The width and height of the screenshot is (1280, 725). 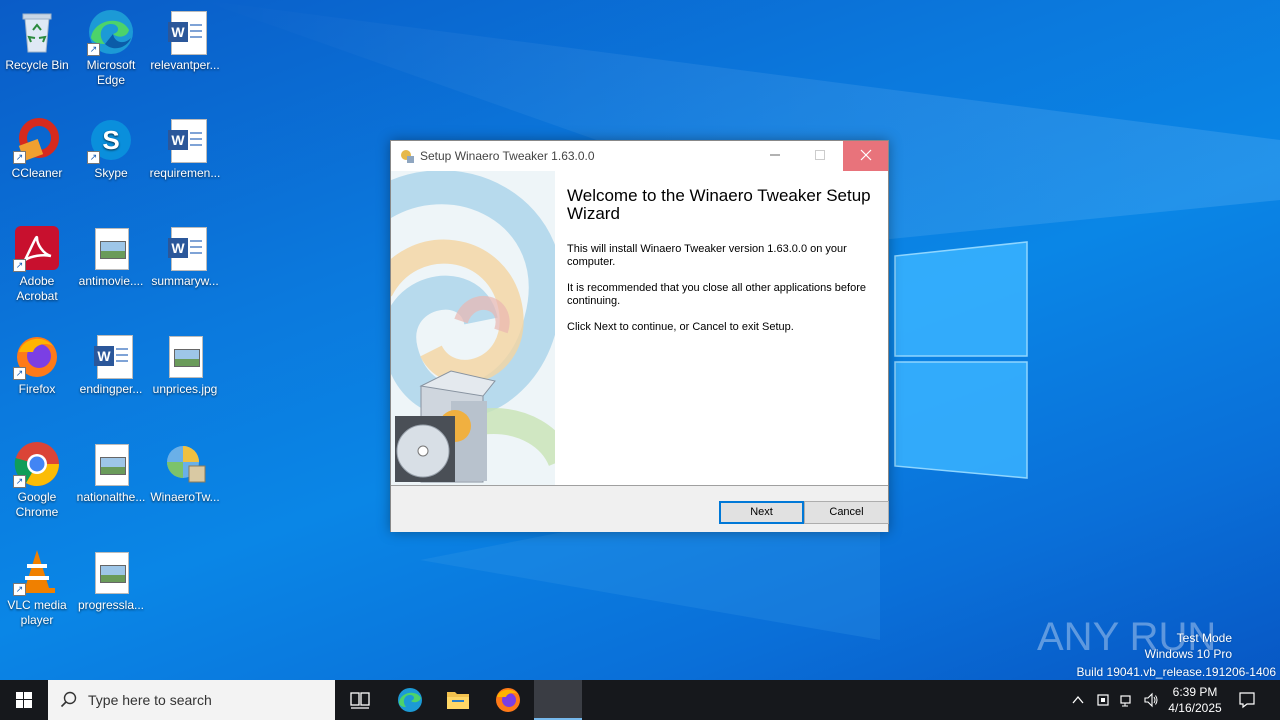 I want to click on maximize-icon, so click(x=819, y=155).